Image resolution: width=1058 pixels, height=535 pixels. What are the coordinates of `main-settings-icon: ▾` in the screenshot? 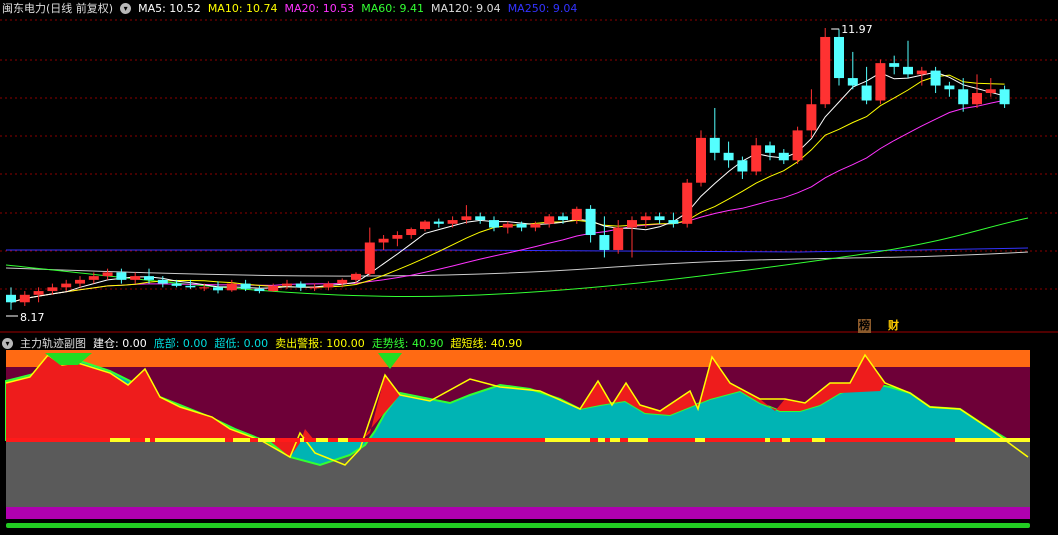 It's located at (126, 8).